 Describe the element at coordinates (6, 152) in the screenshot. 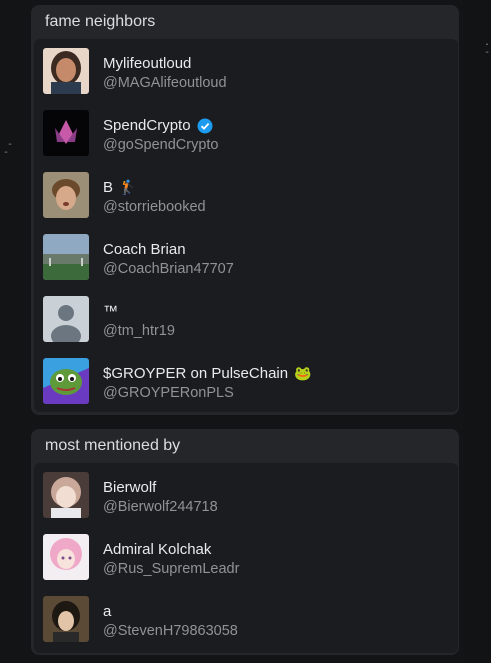

I see `gutter-mark-left-2: -` at that location.